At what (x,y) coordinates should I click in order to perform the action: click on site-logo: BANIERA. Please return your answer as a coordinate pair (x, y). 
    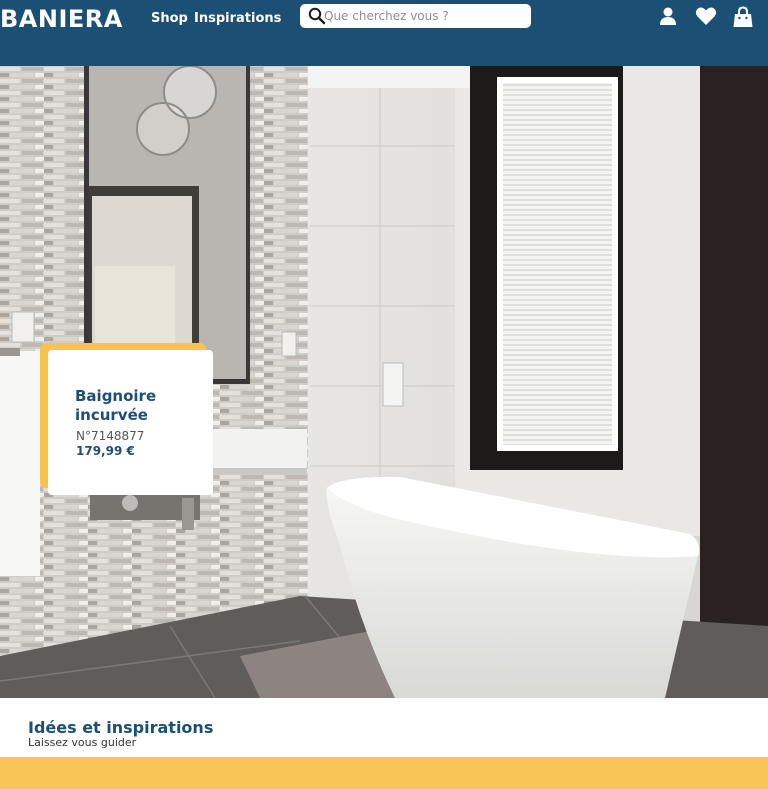
    Looking at the image, I should click on (61, 19).